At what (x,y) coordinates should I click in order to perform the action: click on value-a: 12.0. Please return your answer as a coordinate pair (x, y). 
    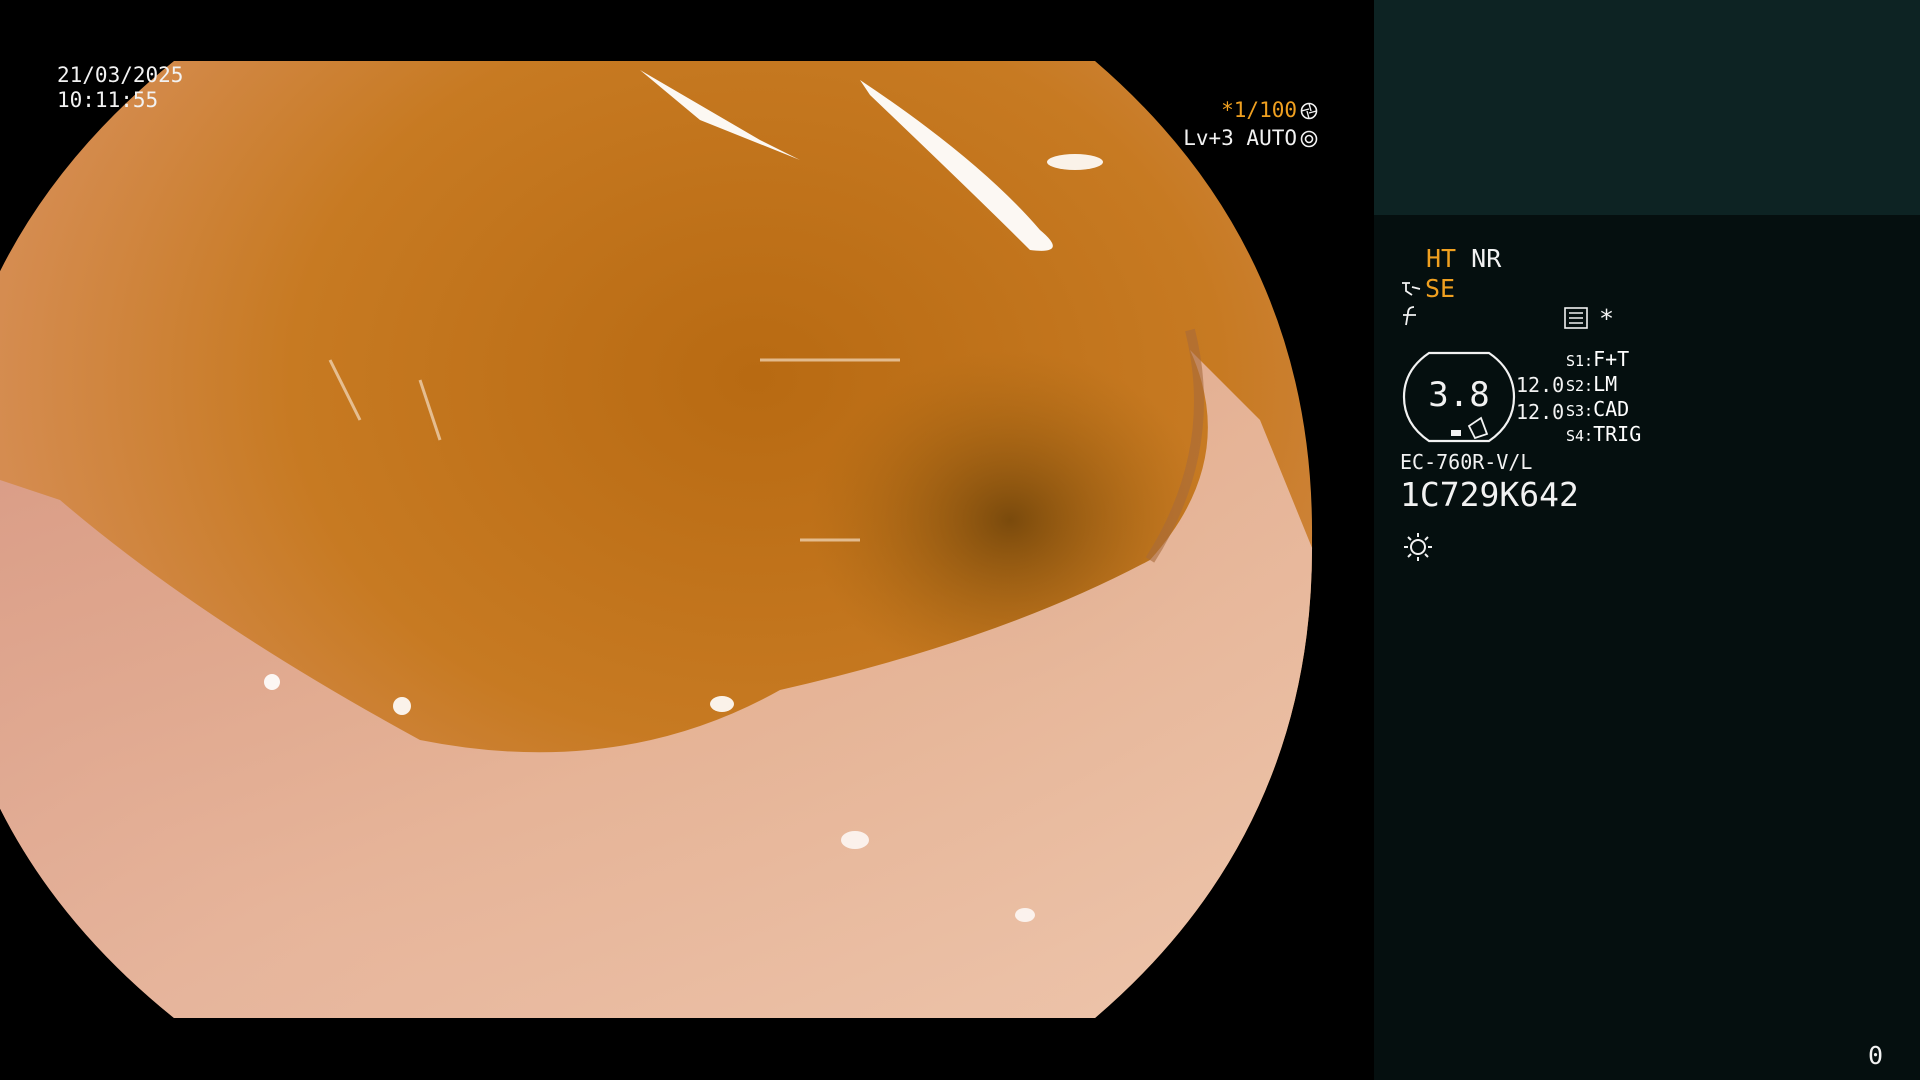
    Looking at the image, I should click on (1540, 385).